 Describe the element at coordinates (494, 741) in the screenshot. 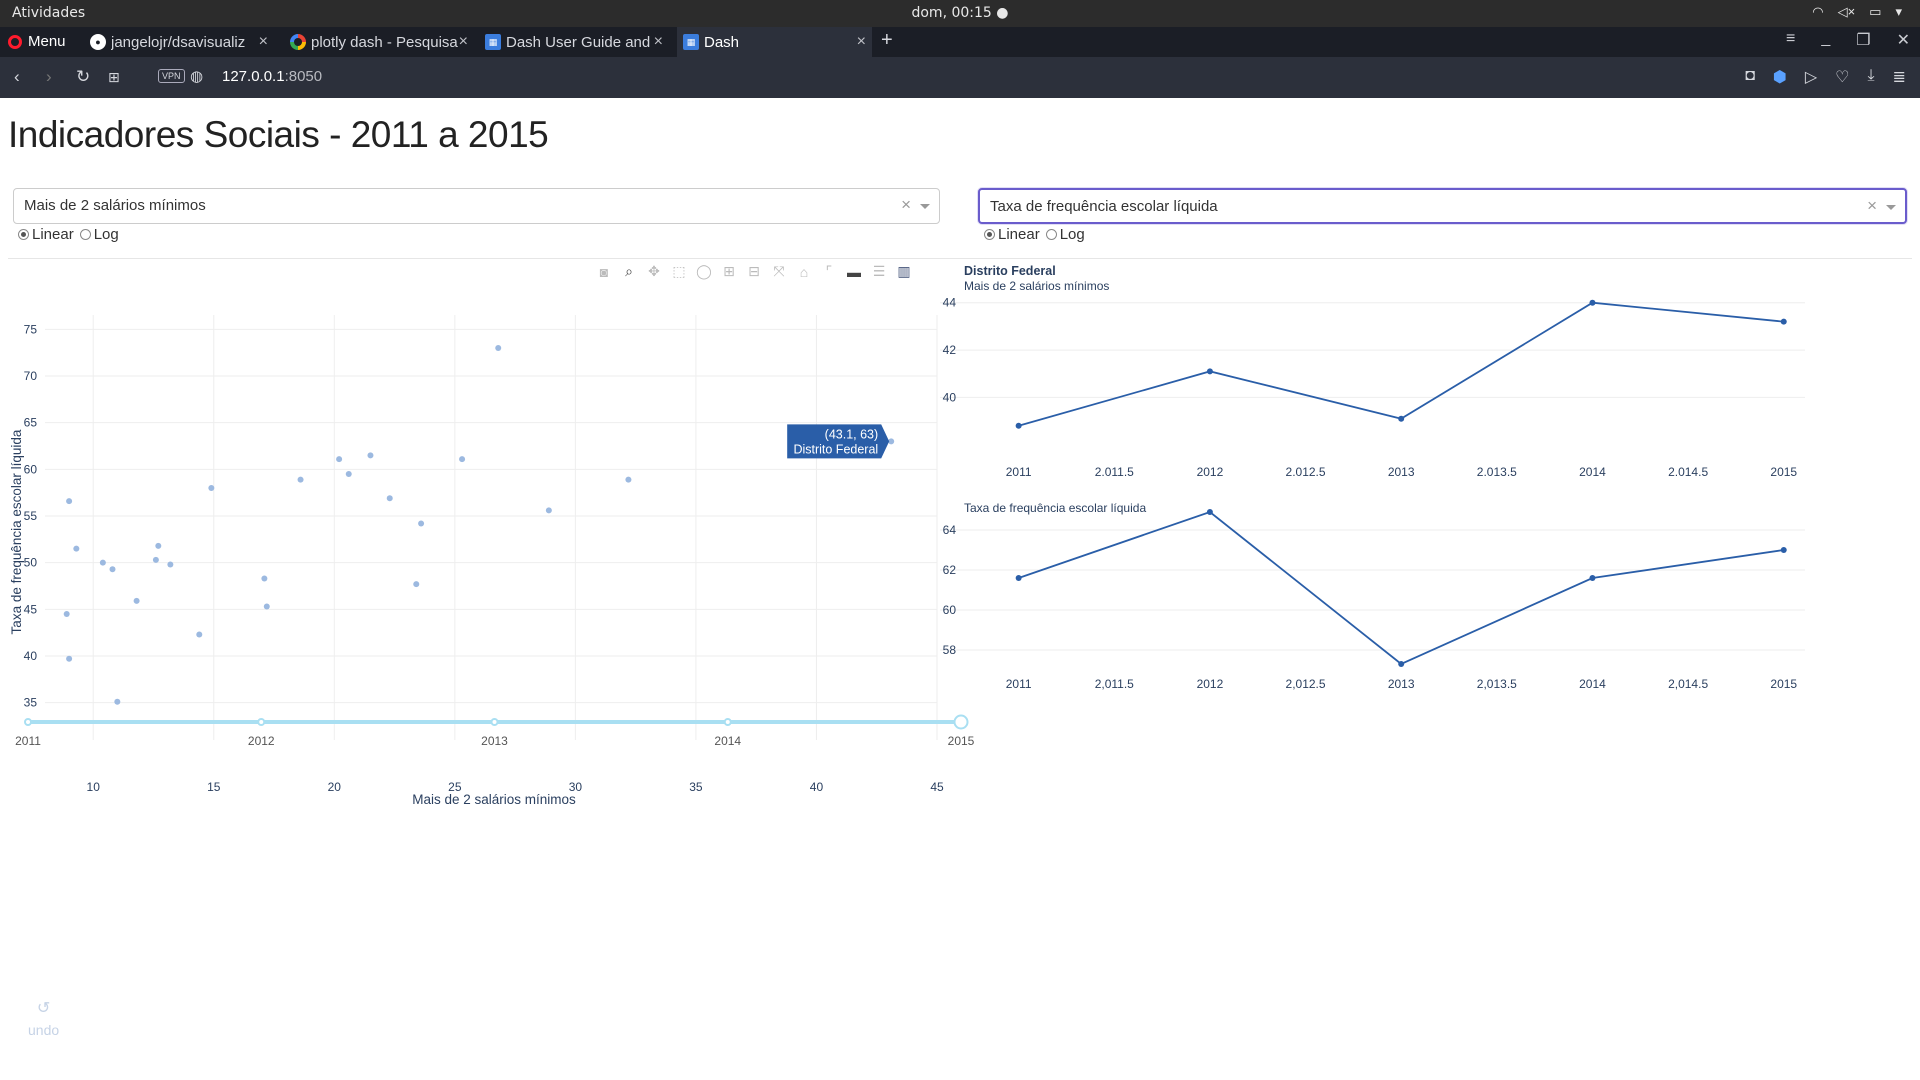

I see `slider-mark-label: 2013` at that location.